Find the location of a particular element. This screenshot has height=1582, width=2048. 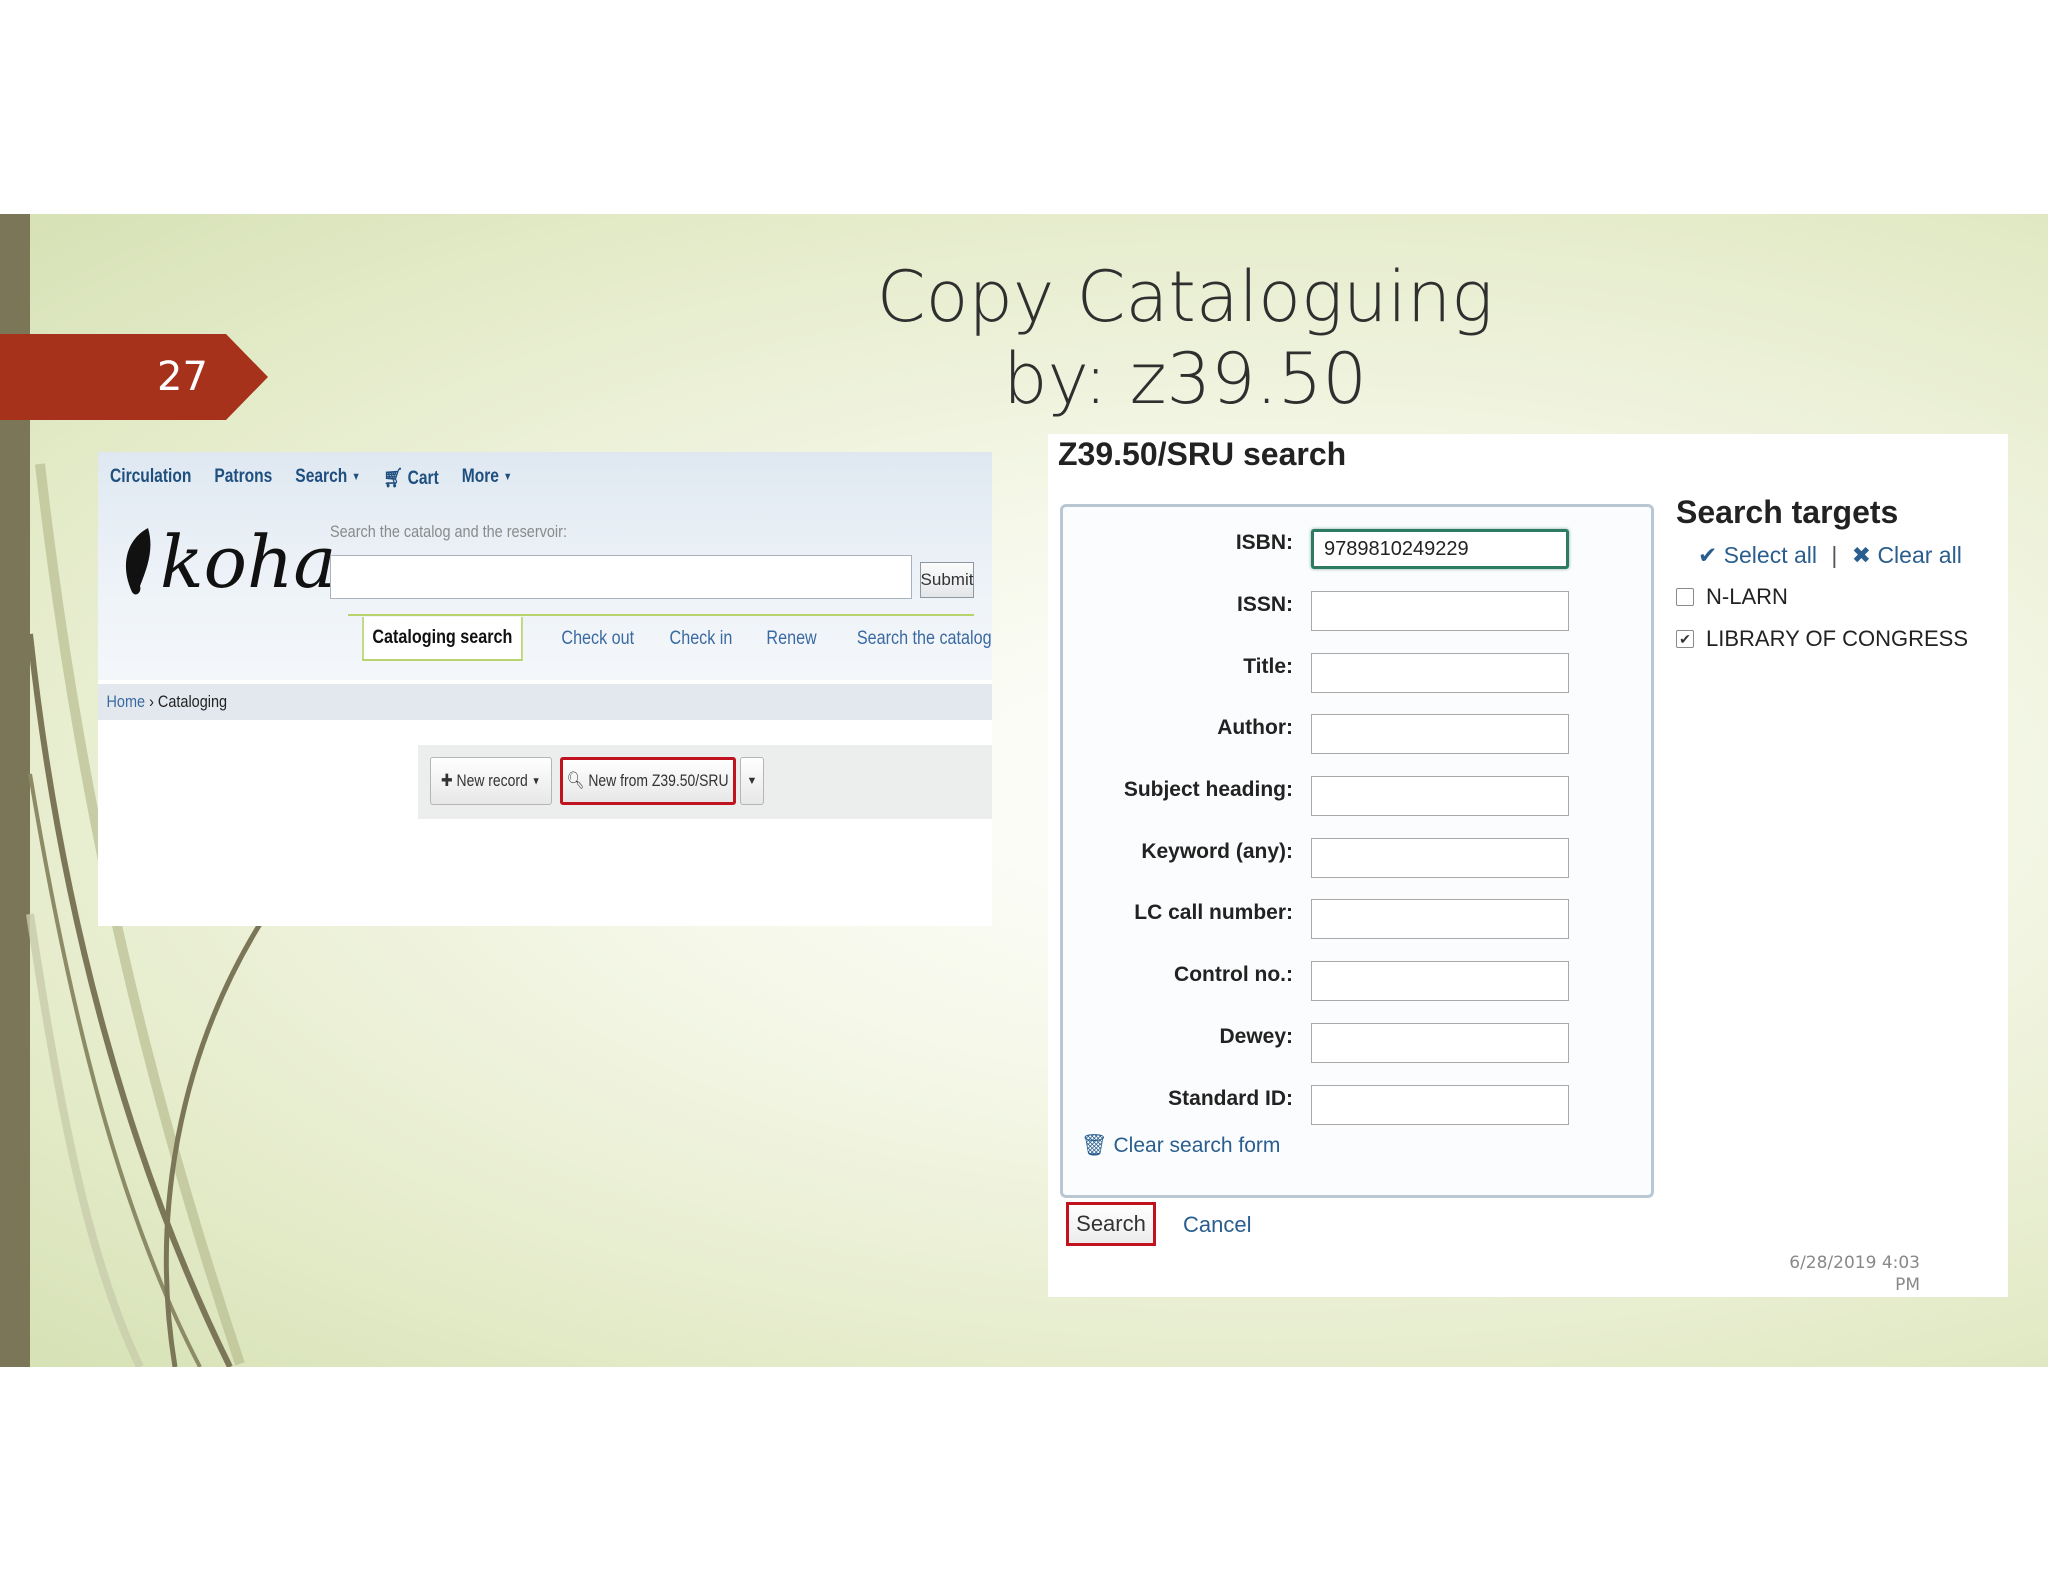

search-button: Search is located at coordinates (1111, 1224).